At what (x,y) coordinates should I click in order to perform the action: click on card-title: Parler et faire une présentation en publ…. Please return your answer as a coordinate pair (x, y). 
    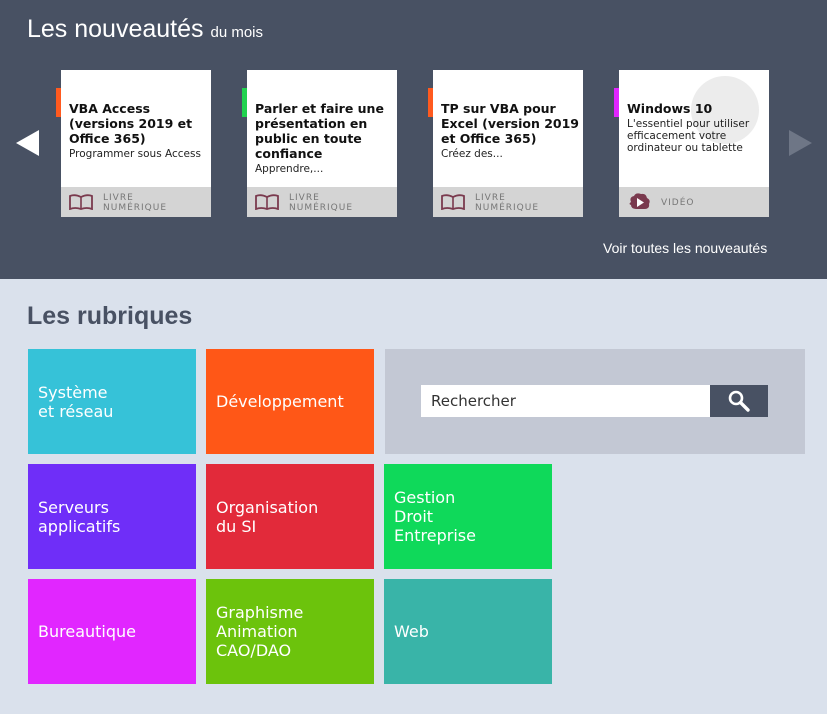
    Looking at the image, I should click on (324, 138).